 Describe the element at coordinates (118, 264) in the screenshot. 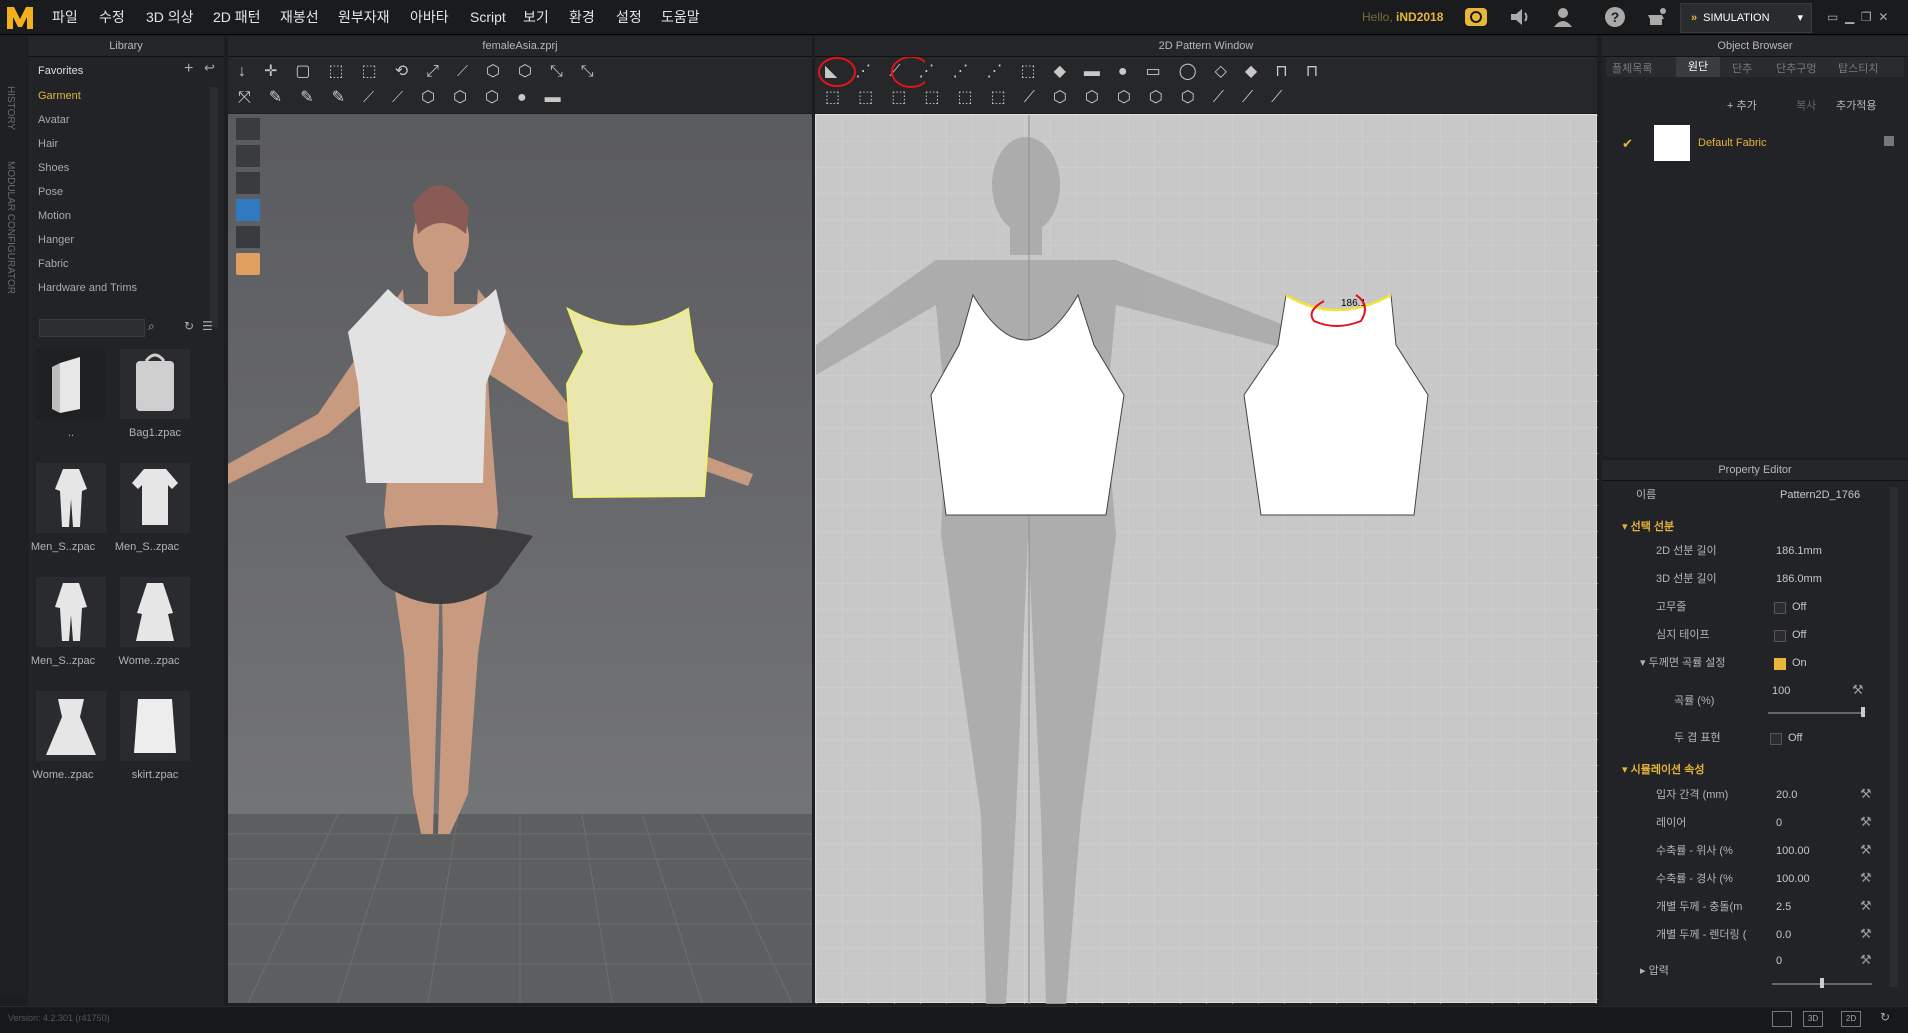

I see `category-fabric: Fabric` at that location.